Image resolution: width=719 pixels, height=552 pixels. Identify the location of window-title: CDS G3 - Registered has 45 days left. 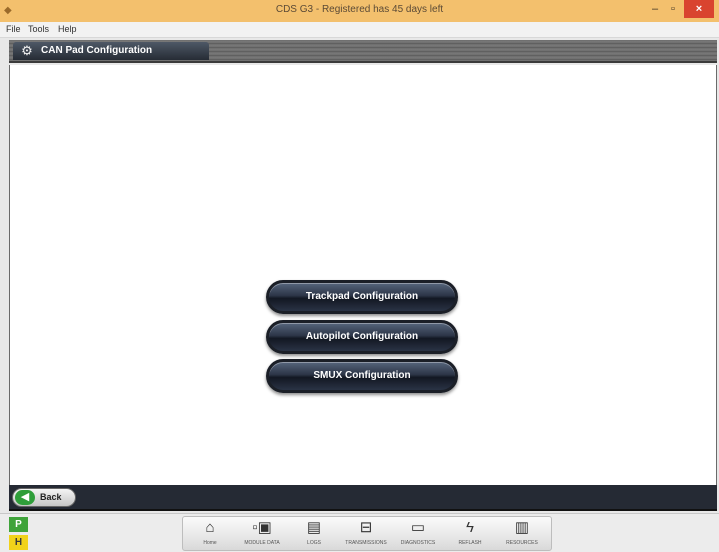
(359, 9).